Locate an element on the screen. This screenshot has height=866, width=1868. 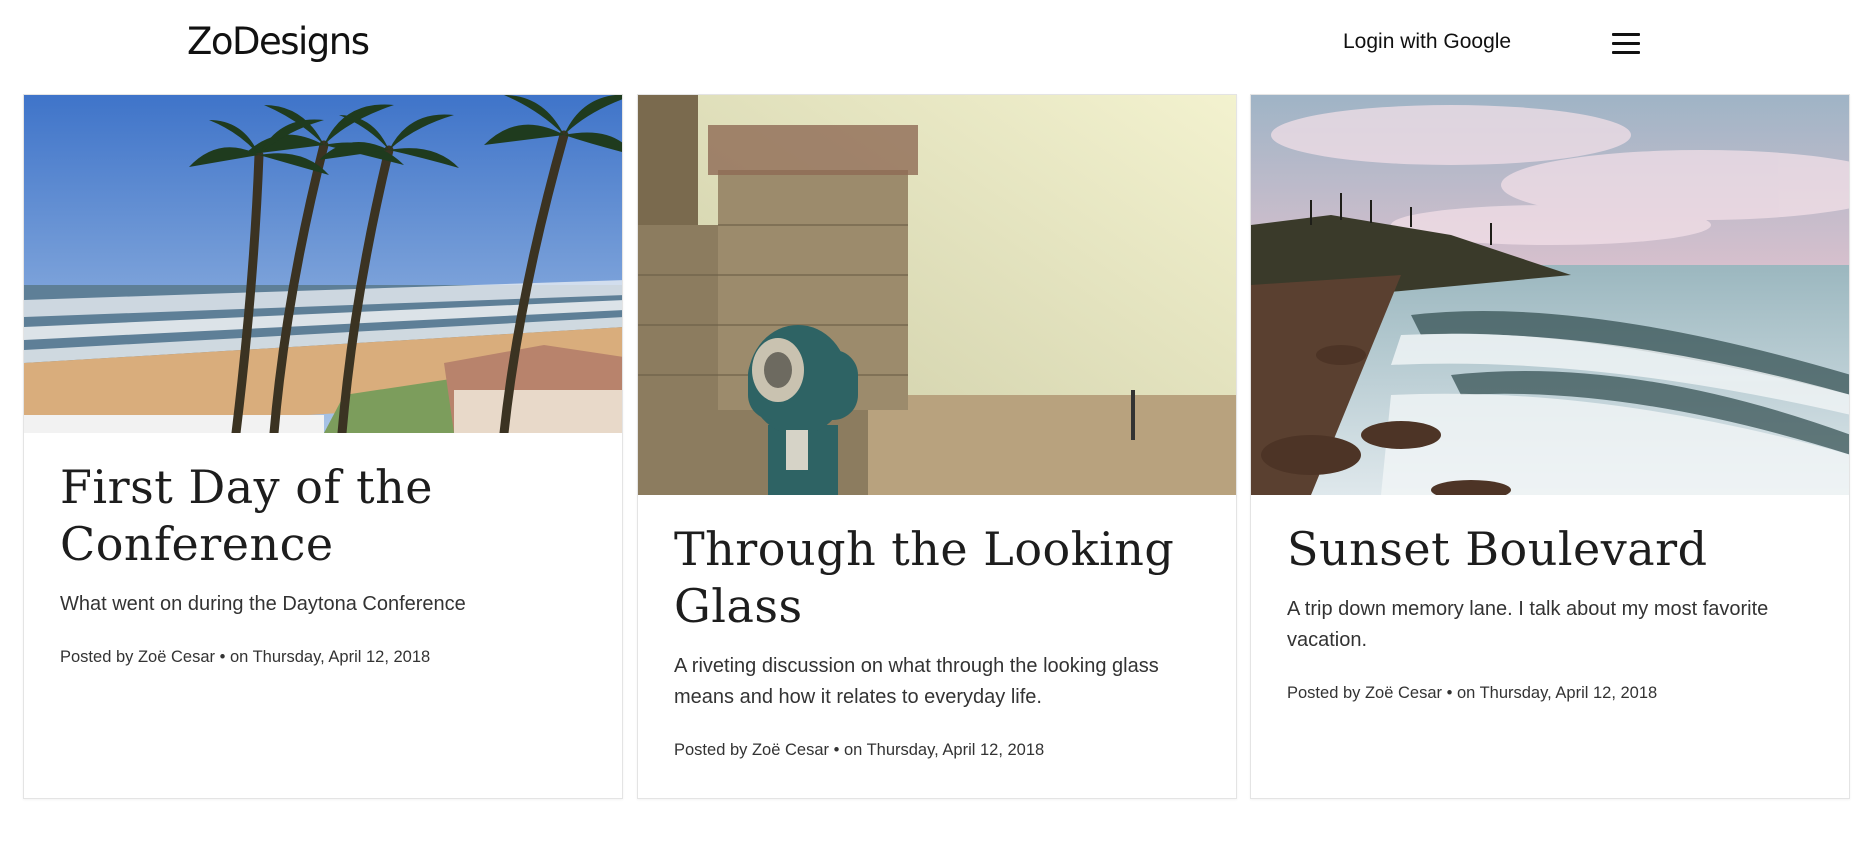
post-title: Through the Looking Glass is located at coordinates (937, 578).